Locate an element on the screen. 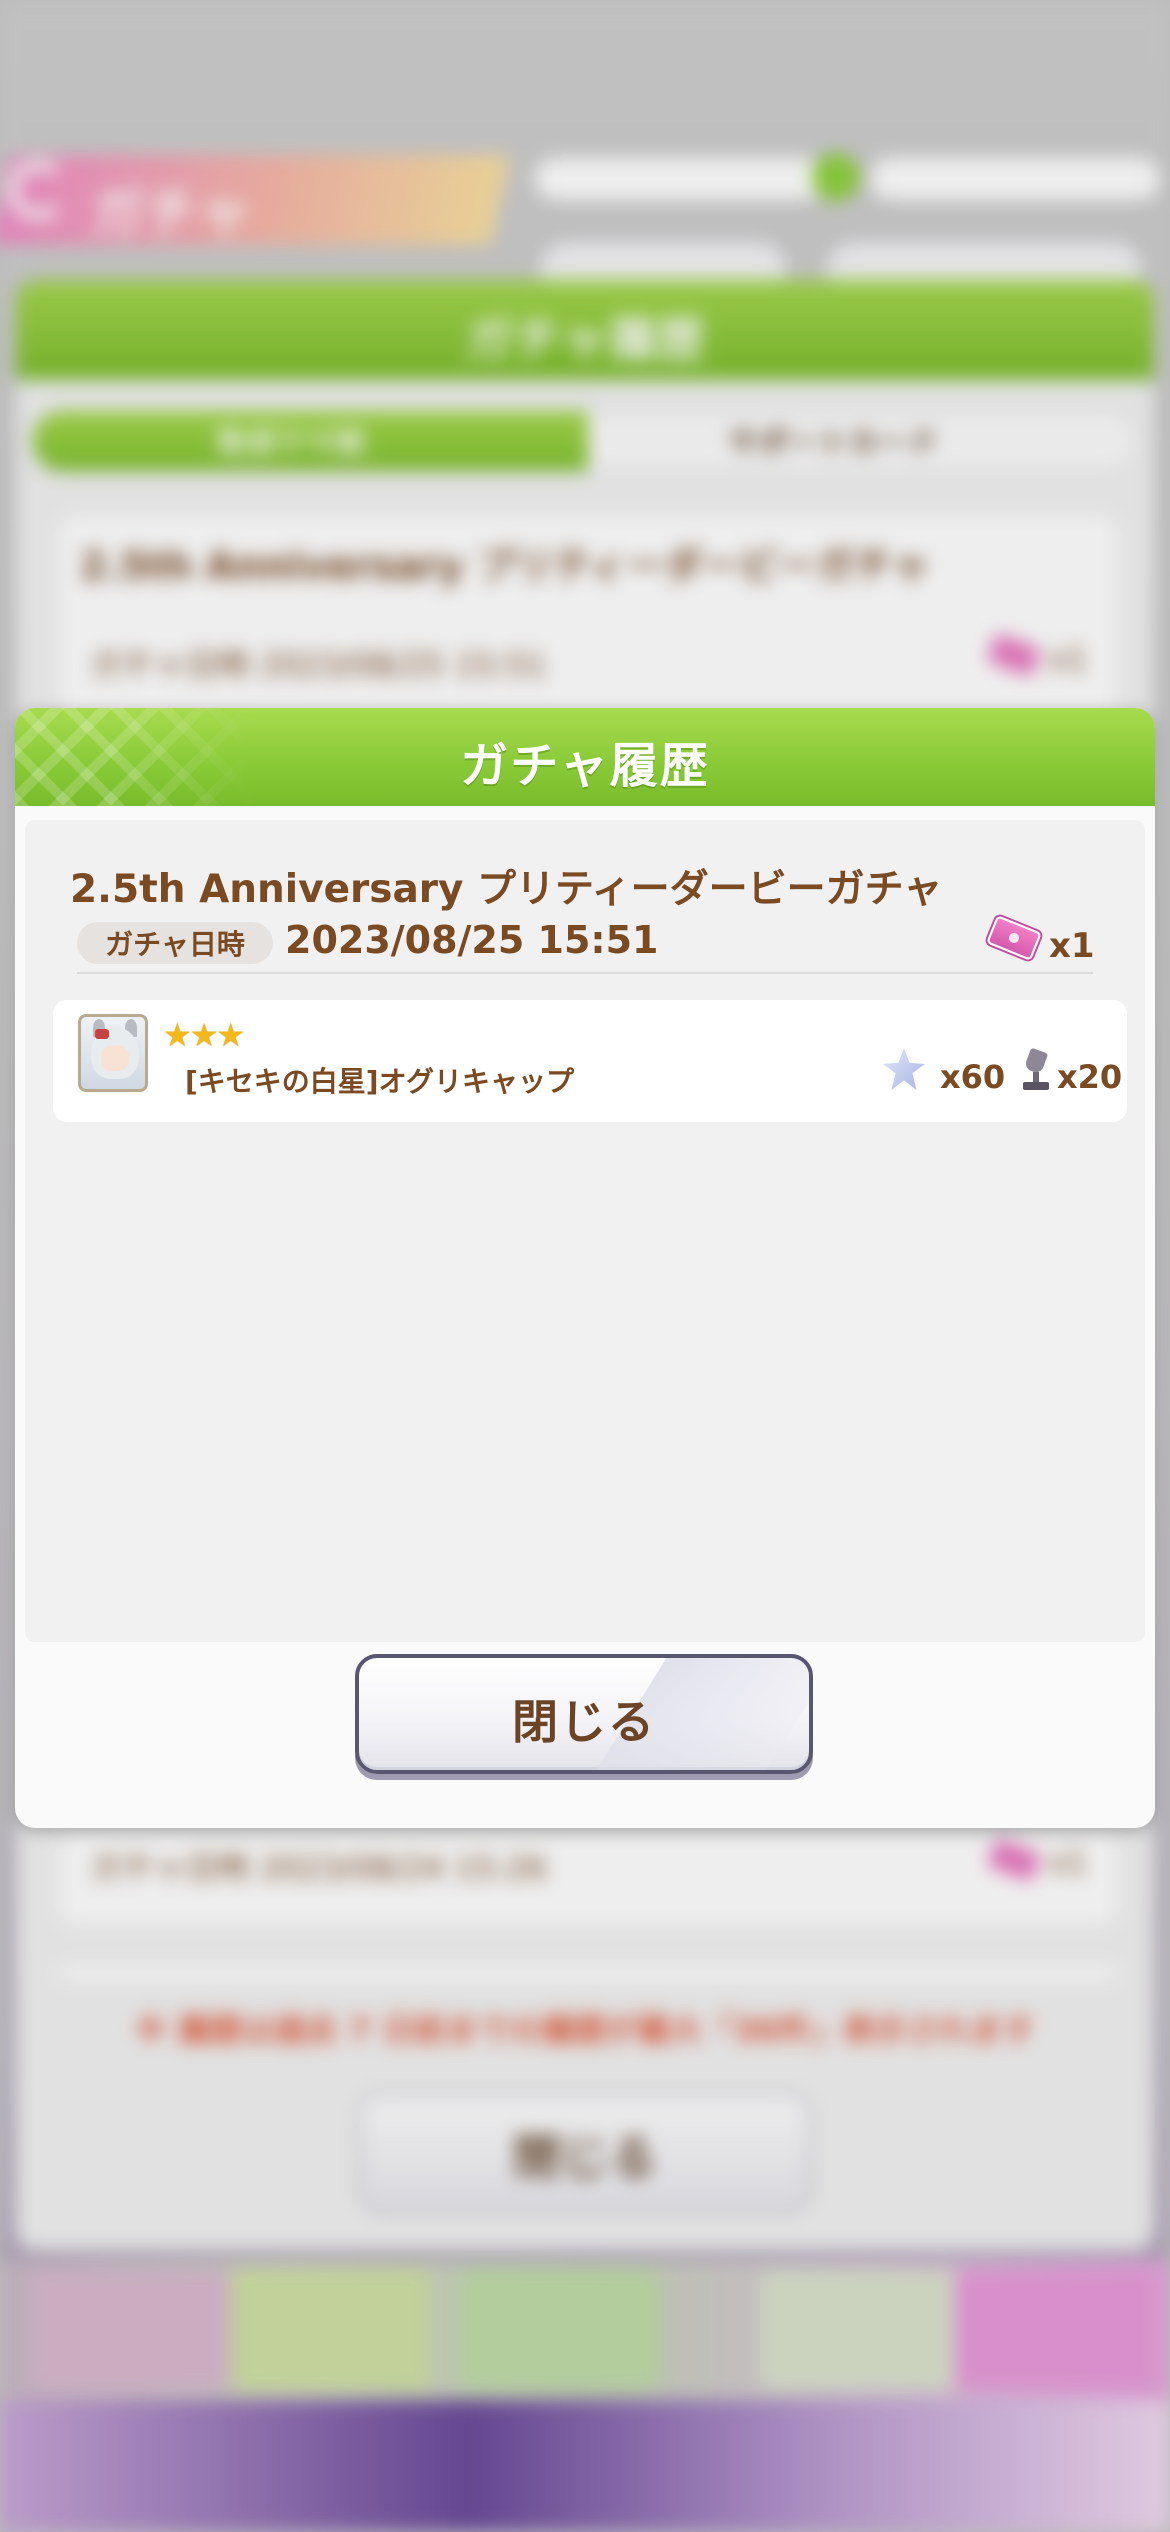  ribbon is located at coordinates (102, 1034).